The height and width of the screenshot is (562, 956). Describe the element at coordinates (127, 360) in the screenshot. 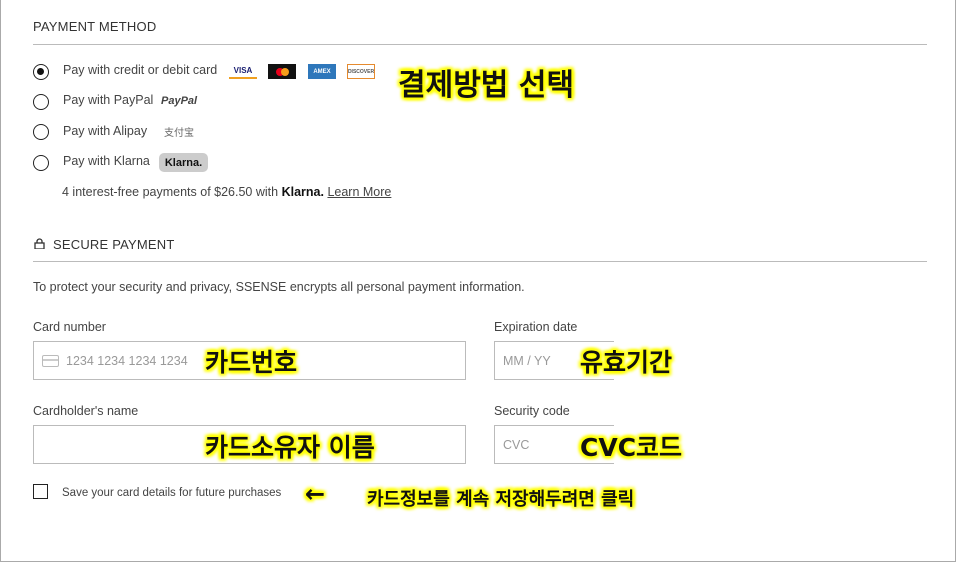

I see `card-number-placeholder: 1234 1234 1234 1234` at that location.